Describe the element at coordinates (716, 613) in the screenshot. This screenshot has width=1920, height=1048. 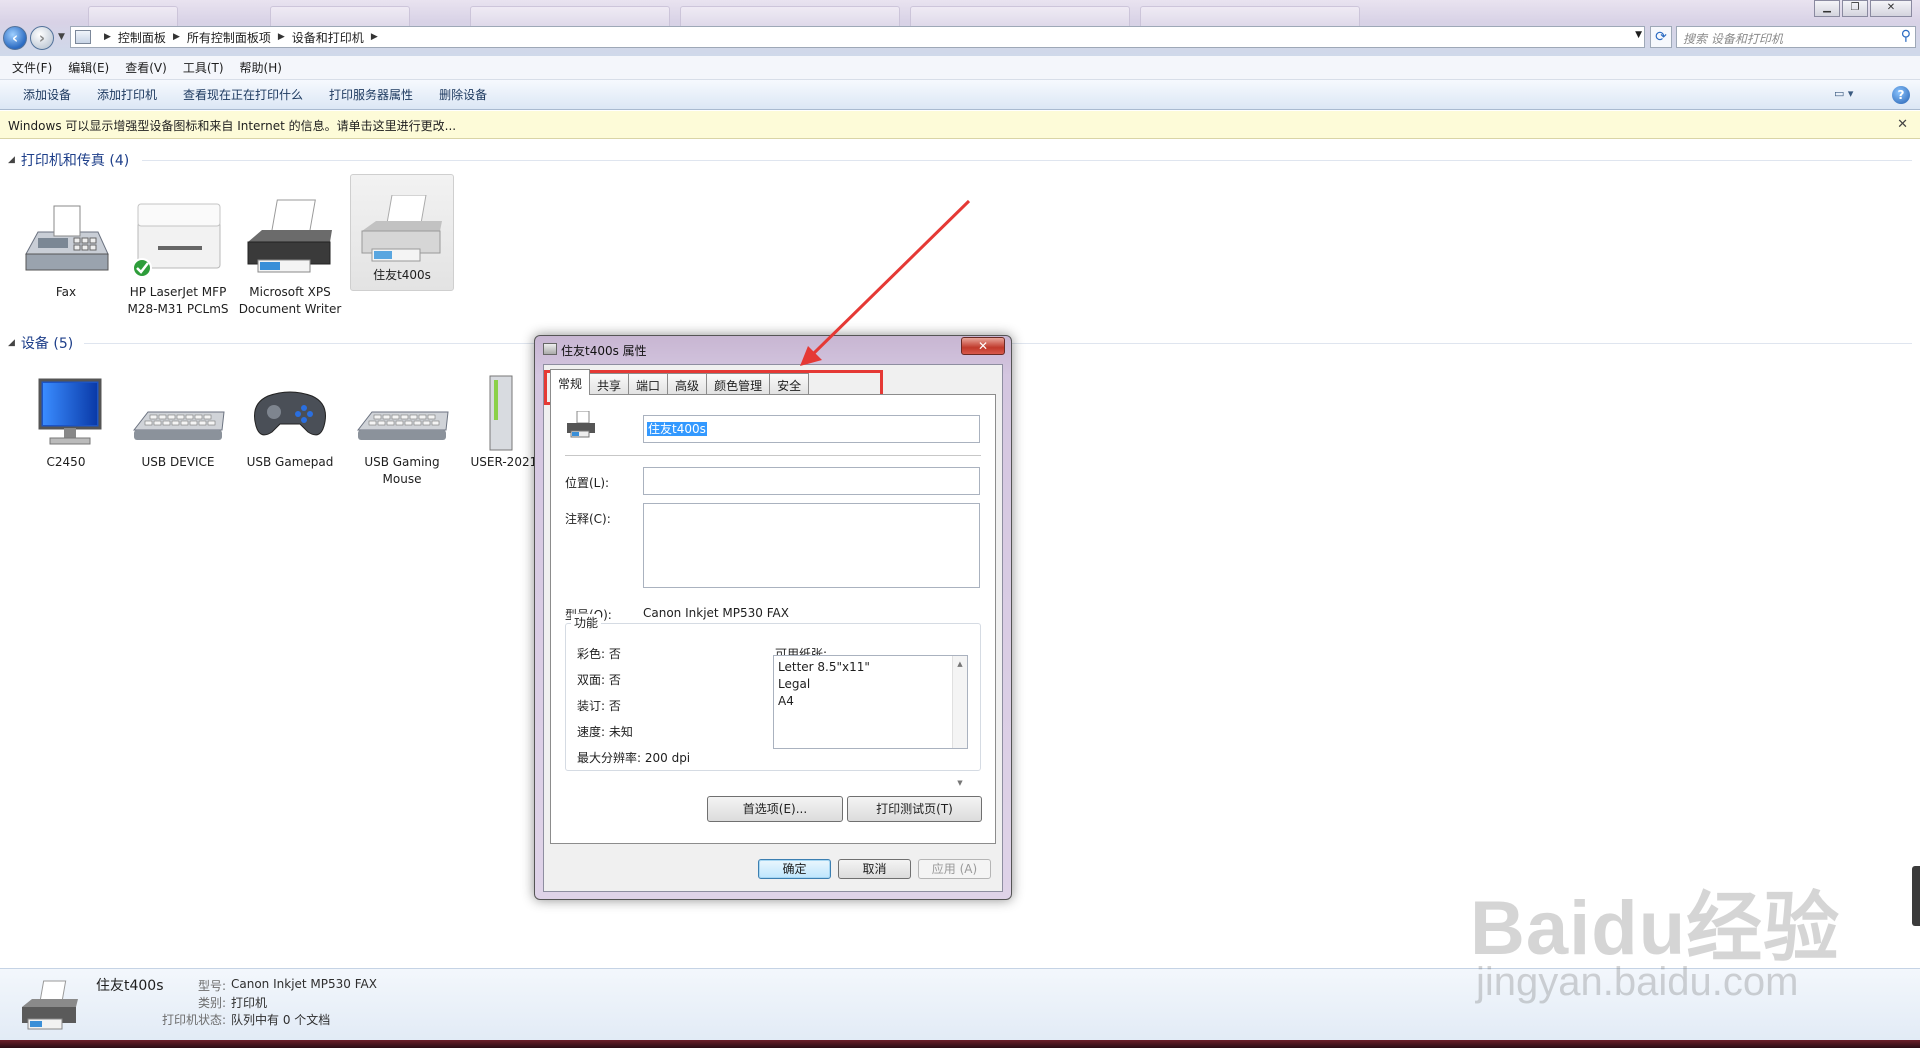
I see `model-value: Canon Inkjet MP530 FAX` at that location.